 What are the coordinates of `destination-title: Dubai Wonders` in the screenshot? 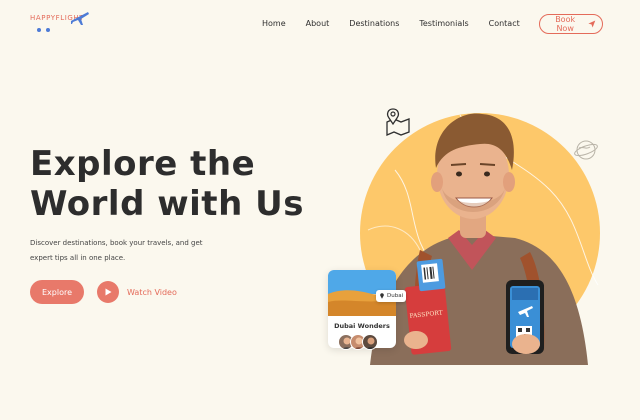 It's located at (362, 326).